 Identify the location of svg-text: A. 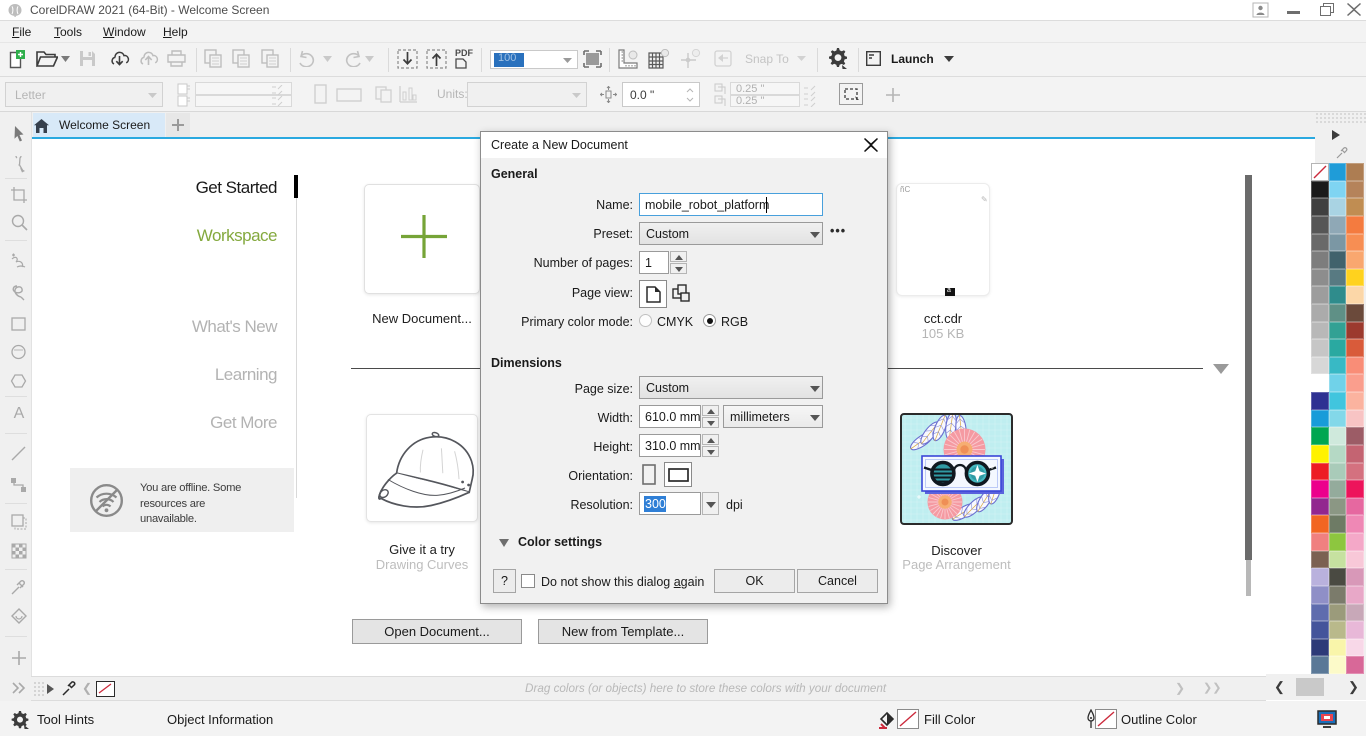
(19, 413).